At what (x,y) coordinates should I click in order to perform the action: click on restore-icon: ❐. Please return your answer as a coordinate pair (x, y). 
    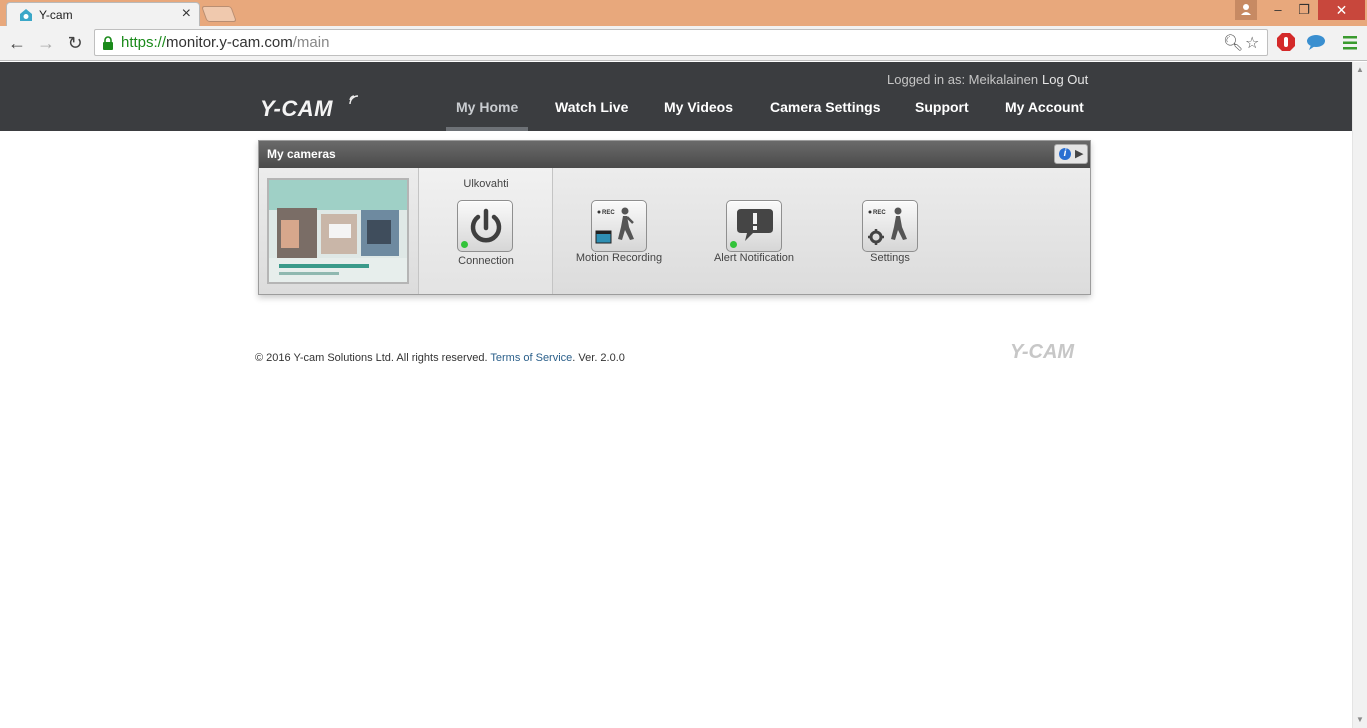
    Looking at the image, I should click on (1304, 10).